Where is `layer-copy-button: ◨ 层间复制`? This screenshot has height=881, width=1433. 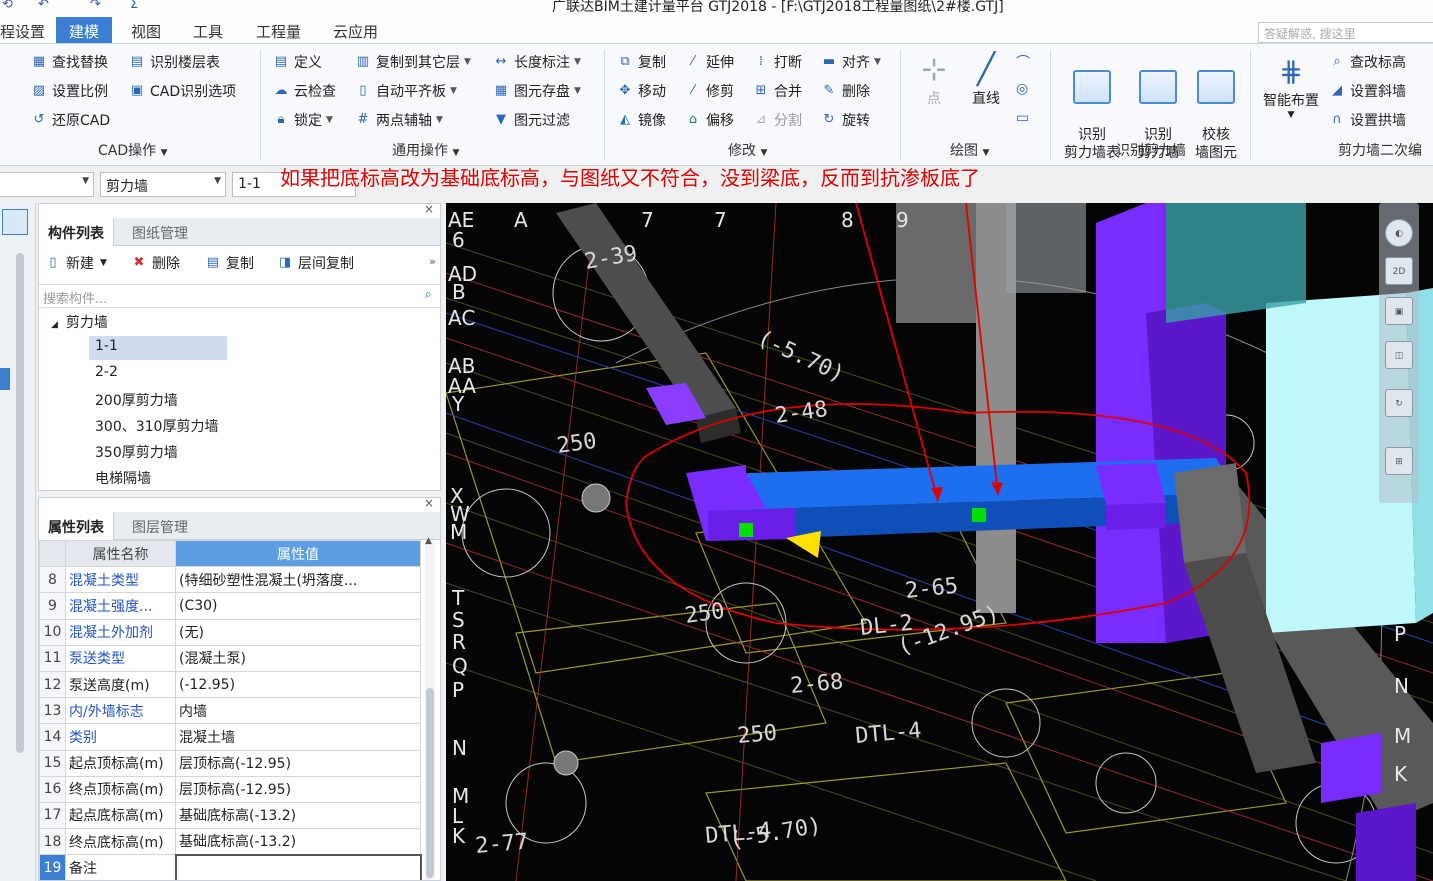 layer-copy-button: ◨ 层间复制 is located at coordinates (315, 263).